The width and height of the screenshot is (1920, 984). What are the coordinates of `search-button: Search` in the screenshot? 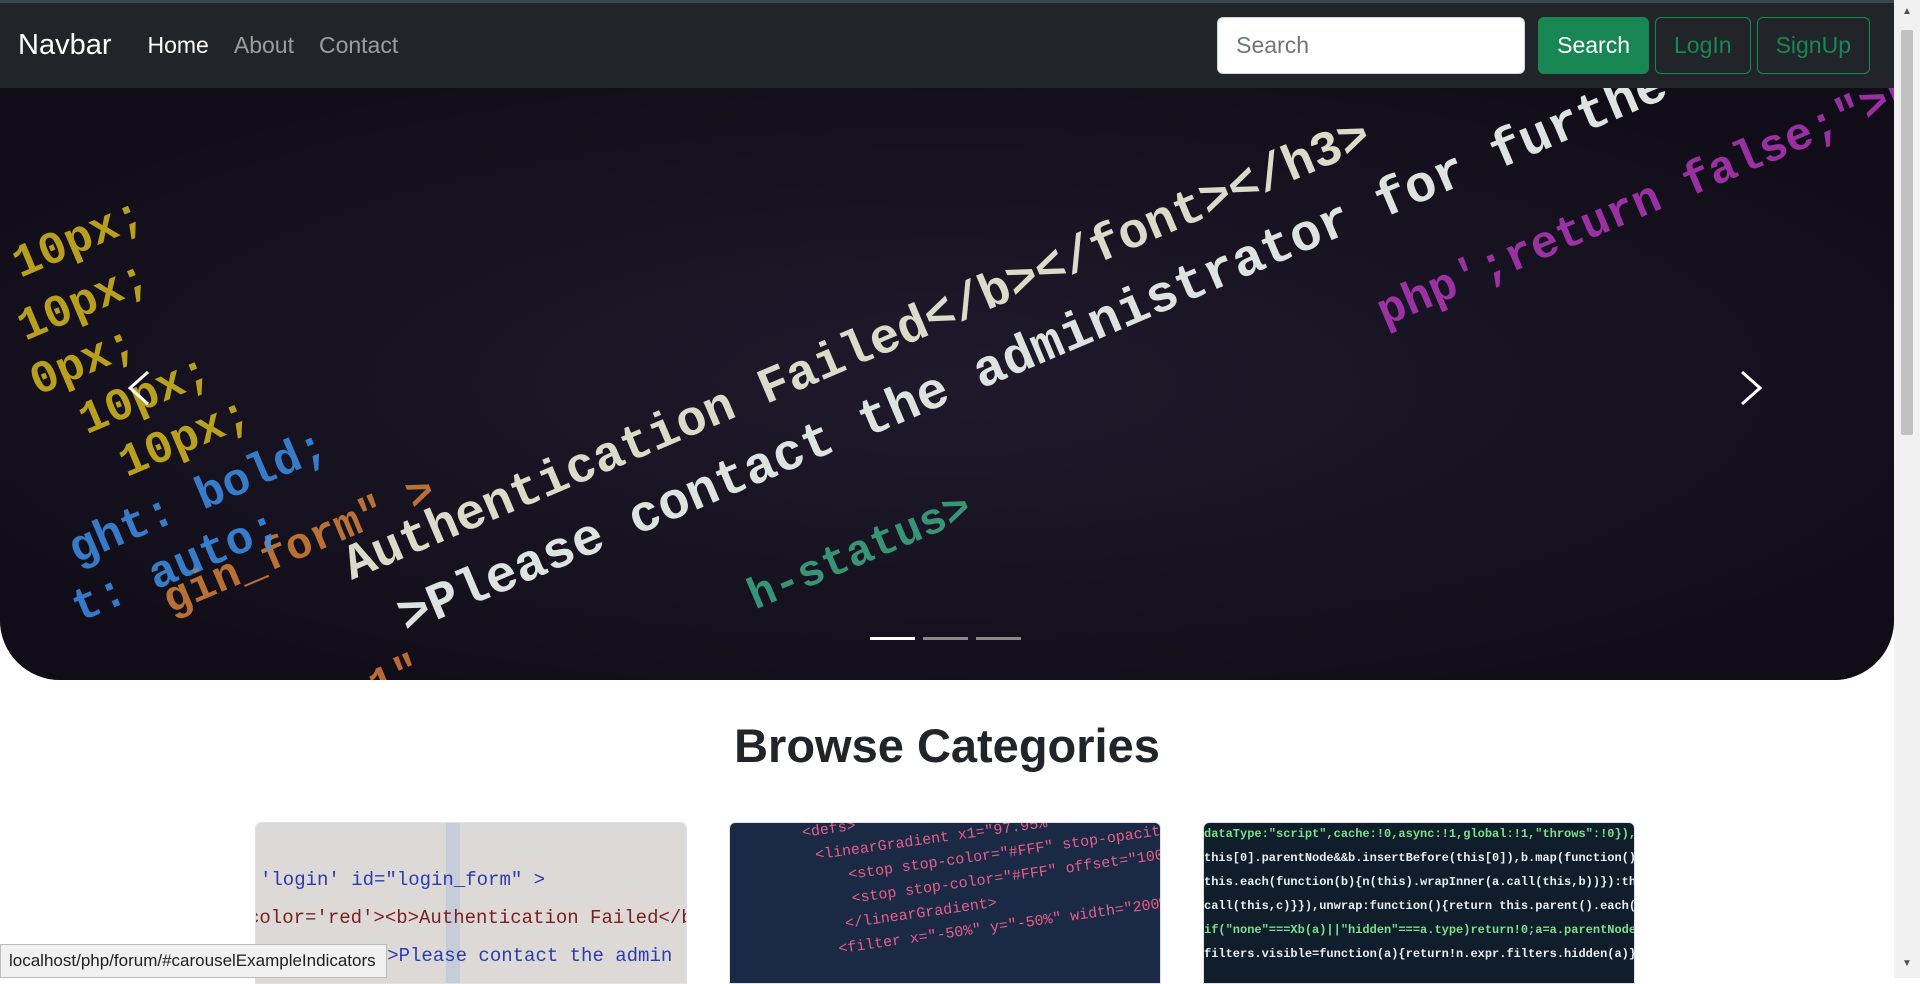 It's located at (1593, 45).